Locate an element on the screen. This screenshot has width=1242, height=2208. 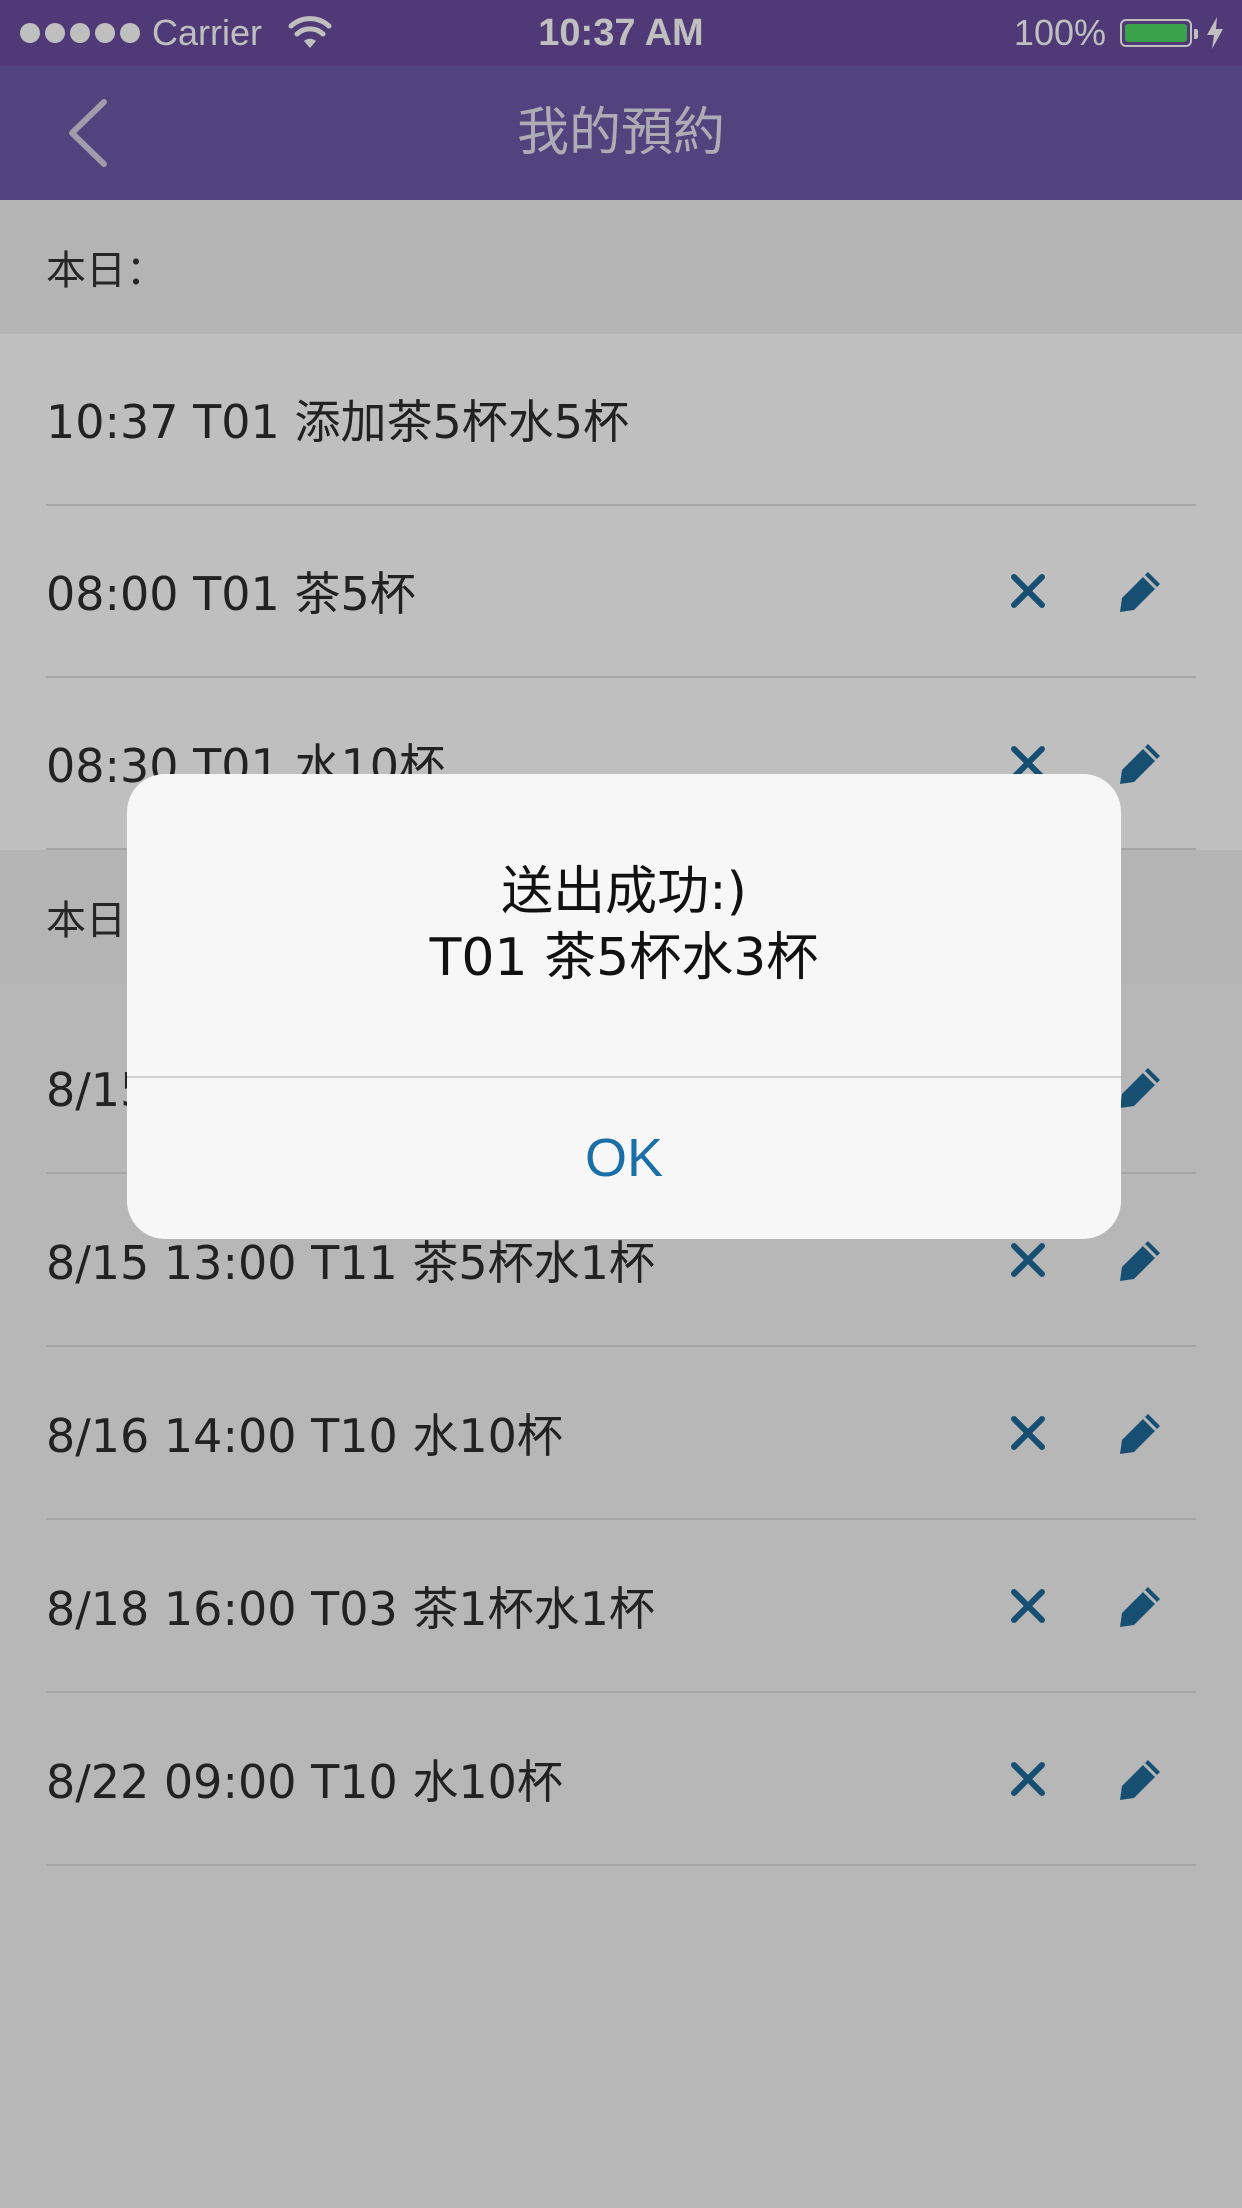
ok-button: OK is located at coordinates (624, 1158).